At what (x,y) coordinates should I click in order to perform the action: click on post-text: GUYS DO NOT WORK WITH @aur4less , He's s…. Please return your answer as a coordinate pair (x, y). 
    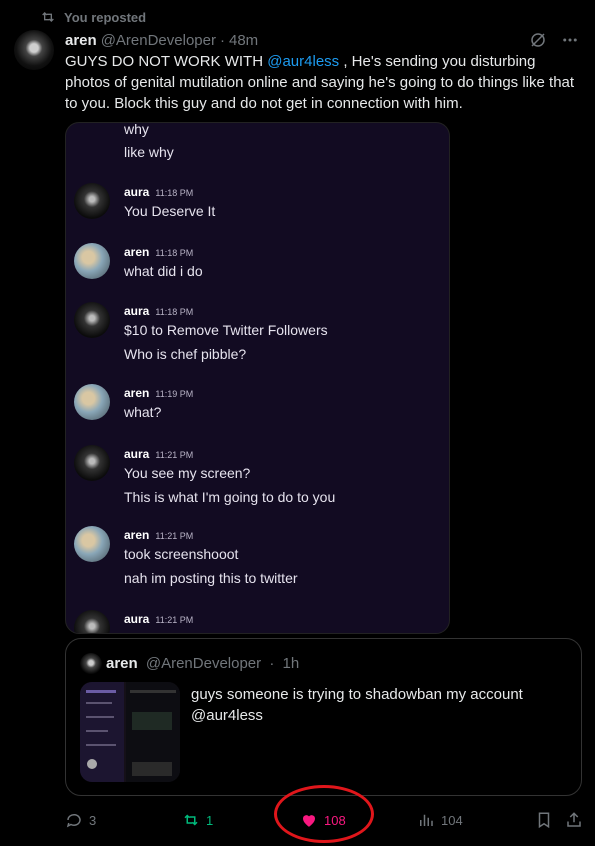
    Looking at the image, I should click on (322, 82).